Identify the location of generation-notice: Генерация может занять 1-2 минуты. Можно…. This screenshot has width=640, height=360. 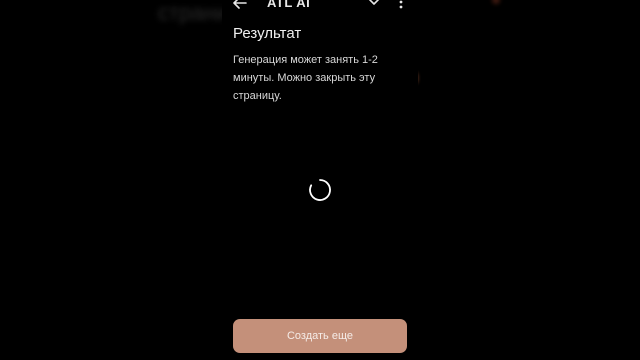
(305, 78).